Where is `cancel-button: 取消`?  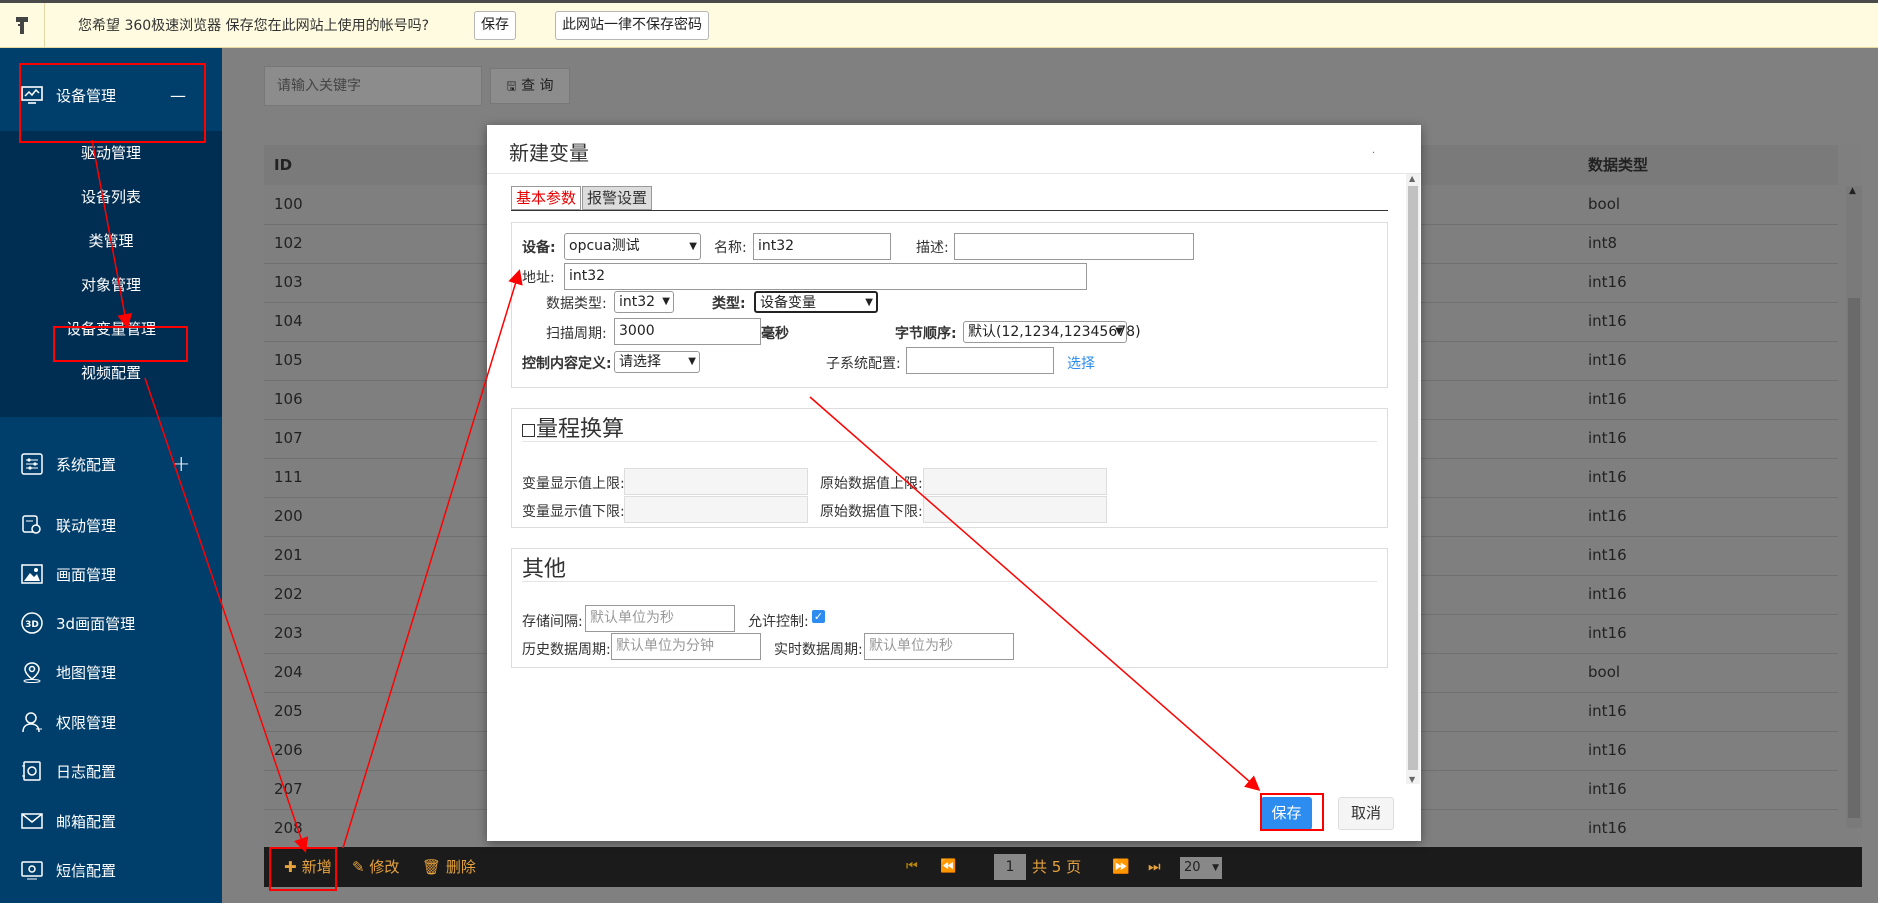 cancel-button: 取消 is located at coordinates (1366, 813).